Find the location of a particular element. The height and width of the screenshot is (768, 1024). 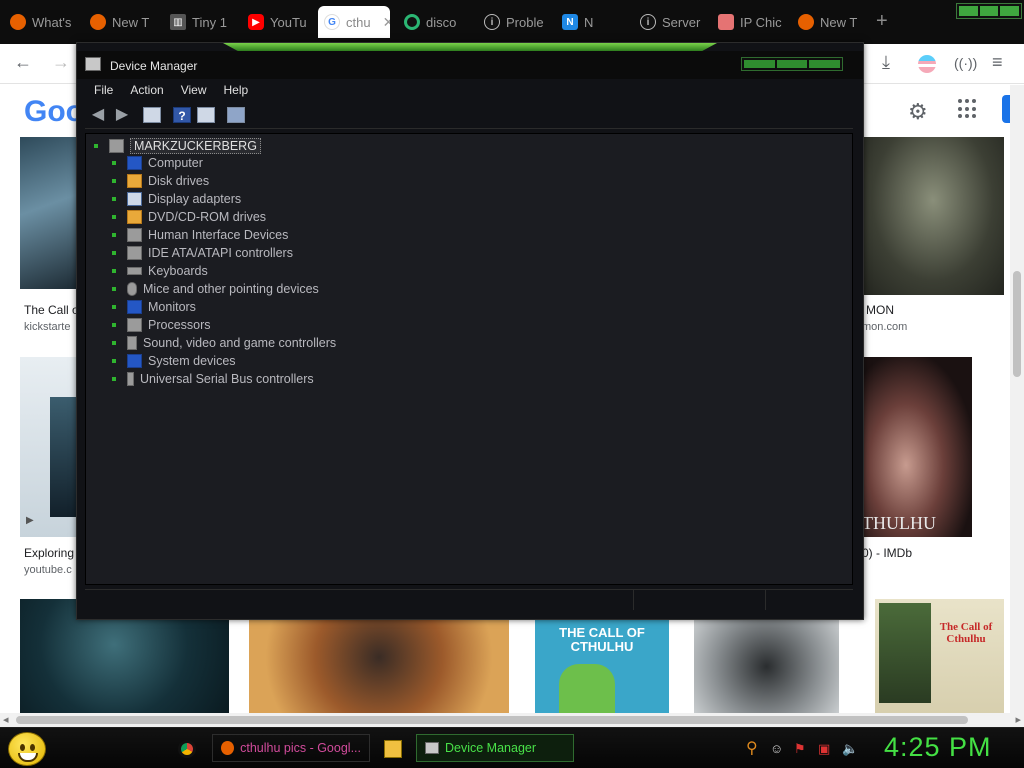

start-button is located at coordinates (27, 749).